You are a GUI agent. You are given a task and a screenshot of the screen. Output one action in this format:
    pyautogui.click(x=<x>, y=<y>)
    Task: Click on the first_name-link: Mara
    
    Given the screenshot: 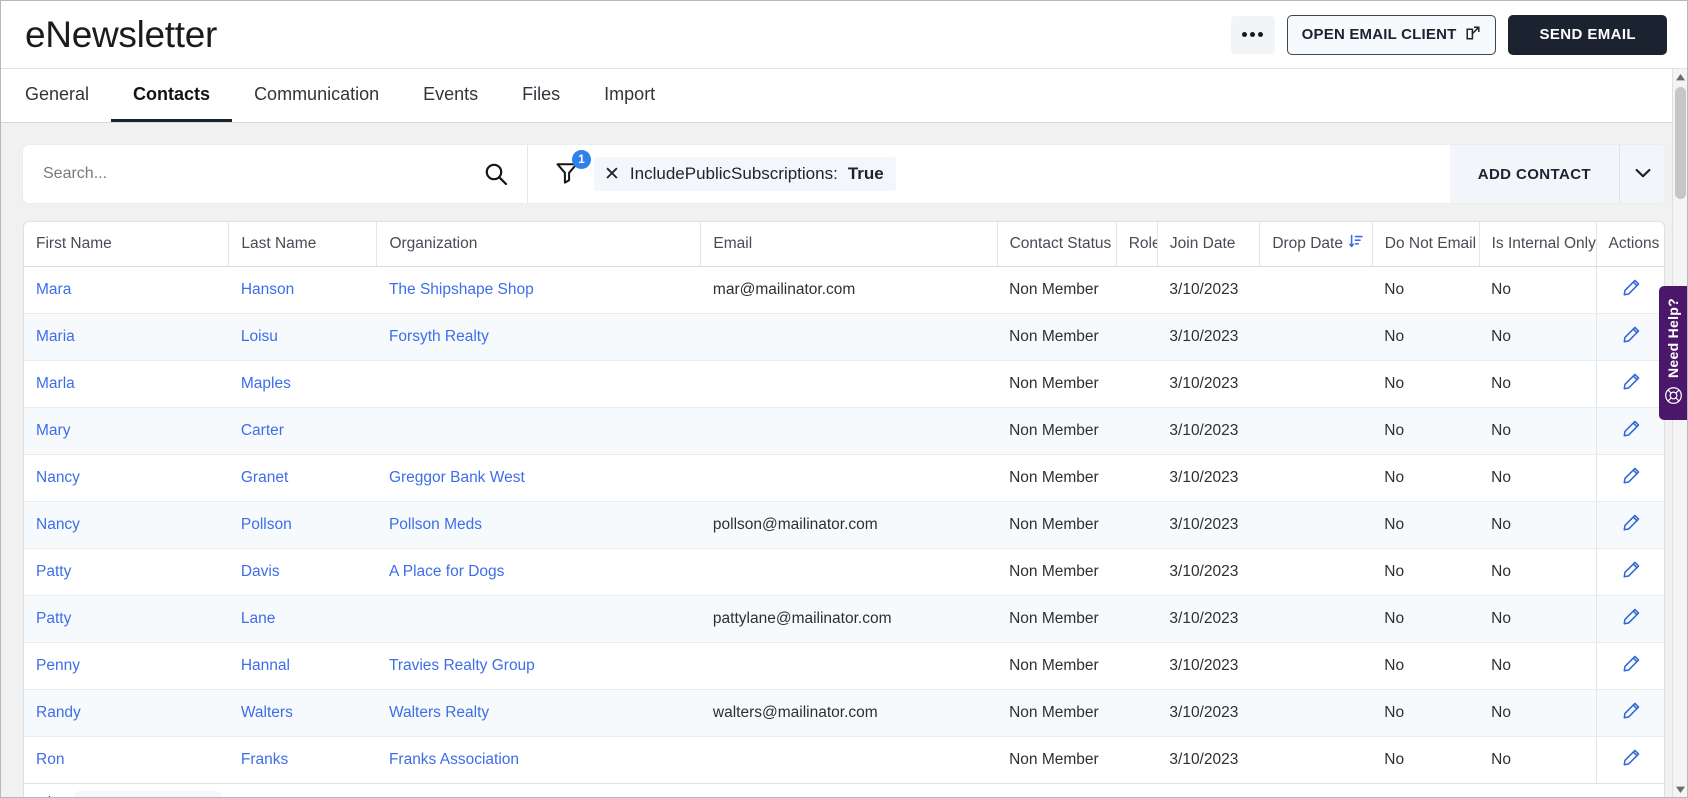 What is the action you would take?
    pyautogui.click(x=53, y=289)
    